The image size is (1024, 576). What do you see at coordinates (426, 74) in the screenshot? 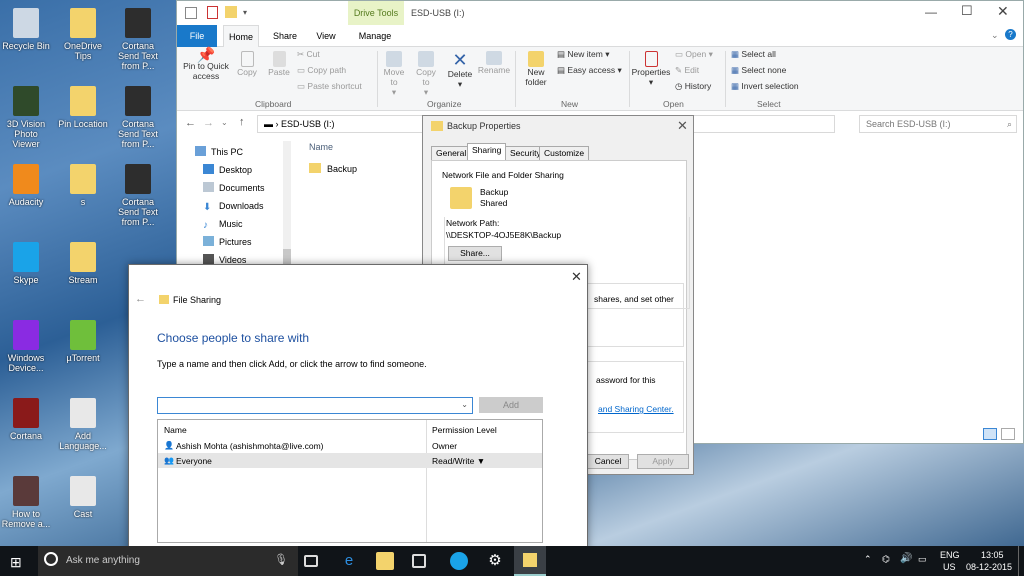
I see `copy-to-button: Copy to ▾` at bounding box center [426, 74].